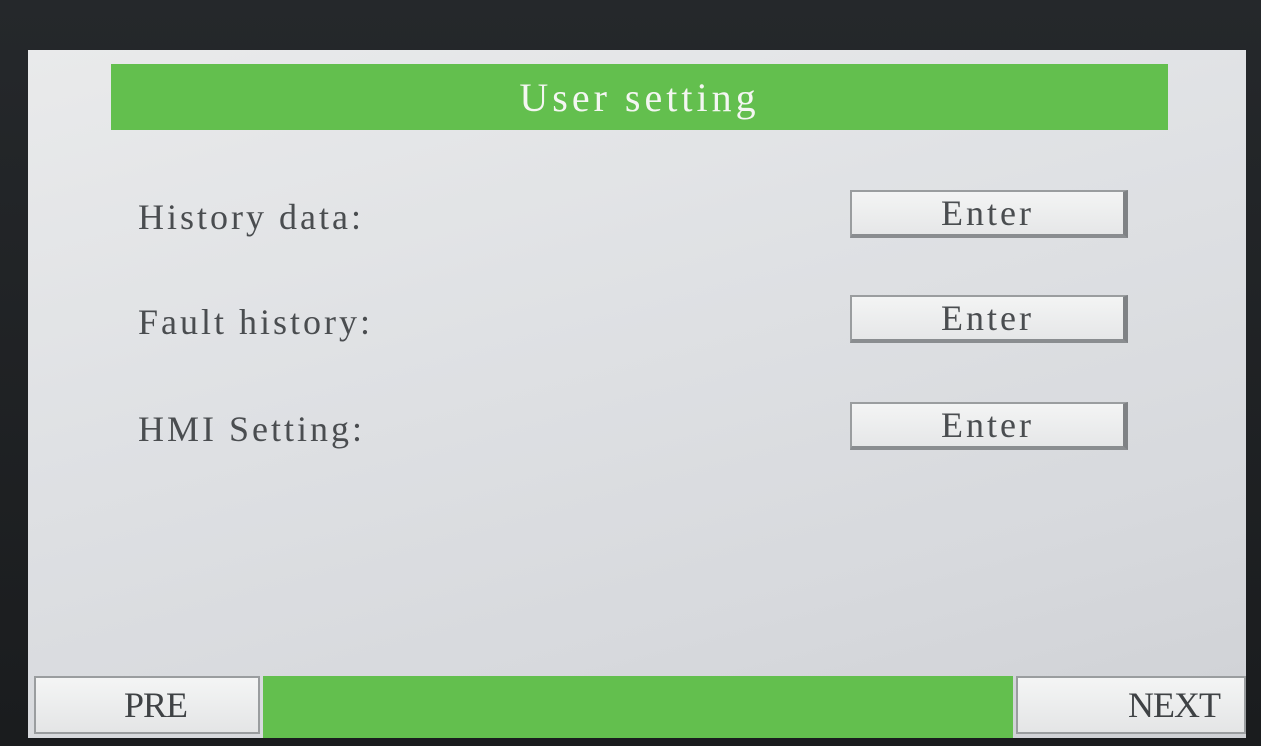 Image resolution: width=1261 pixels, height=746 pixels. I want to click on hmi-setting-label: HMI Setting:, so click(252, 429).